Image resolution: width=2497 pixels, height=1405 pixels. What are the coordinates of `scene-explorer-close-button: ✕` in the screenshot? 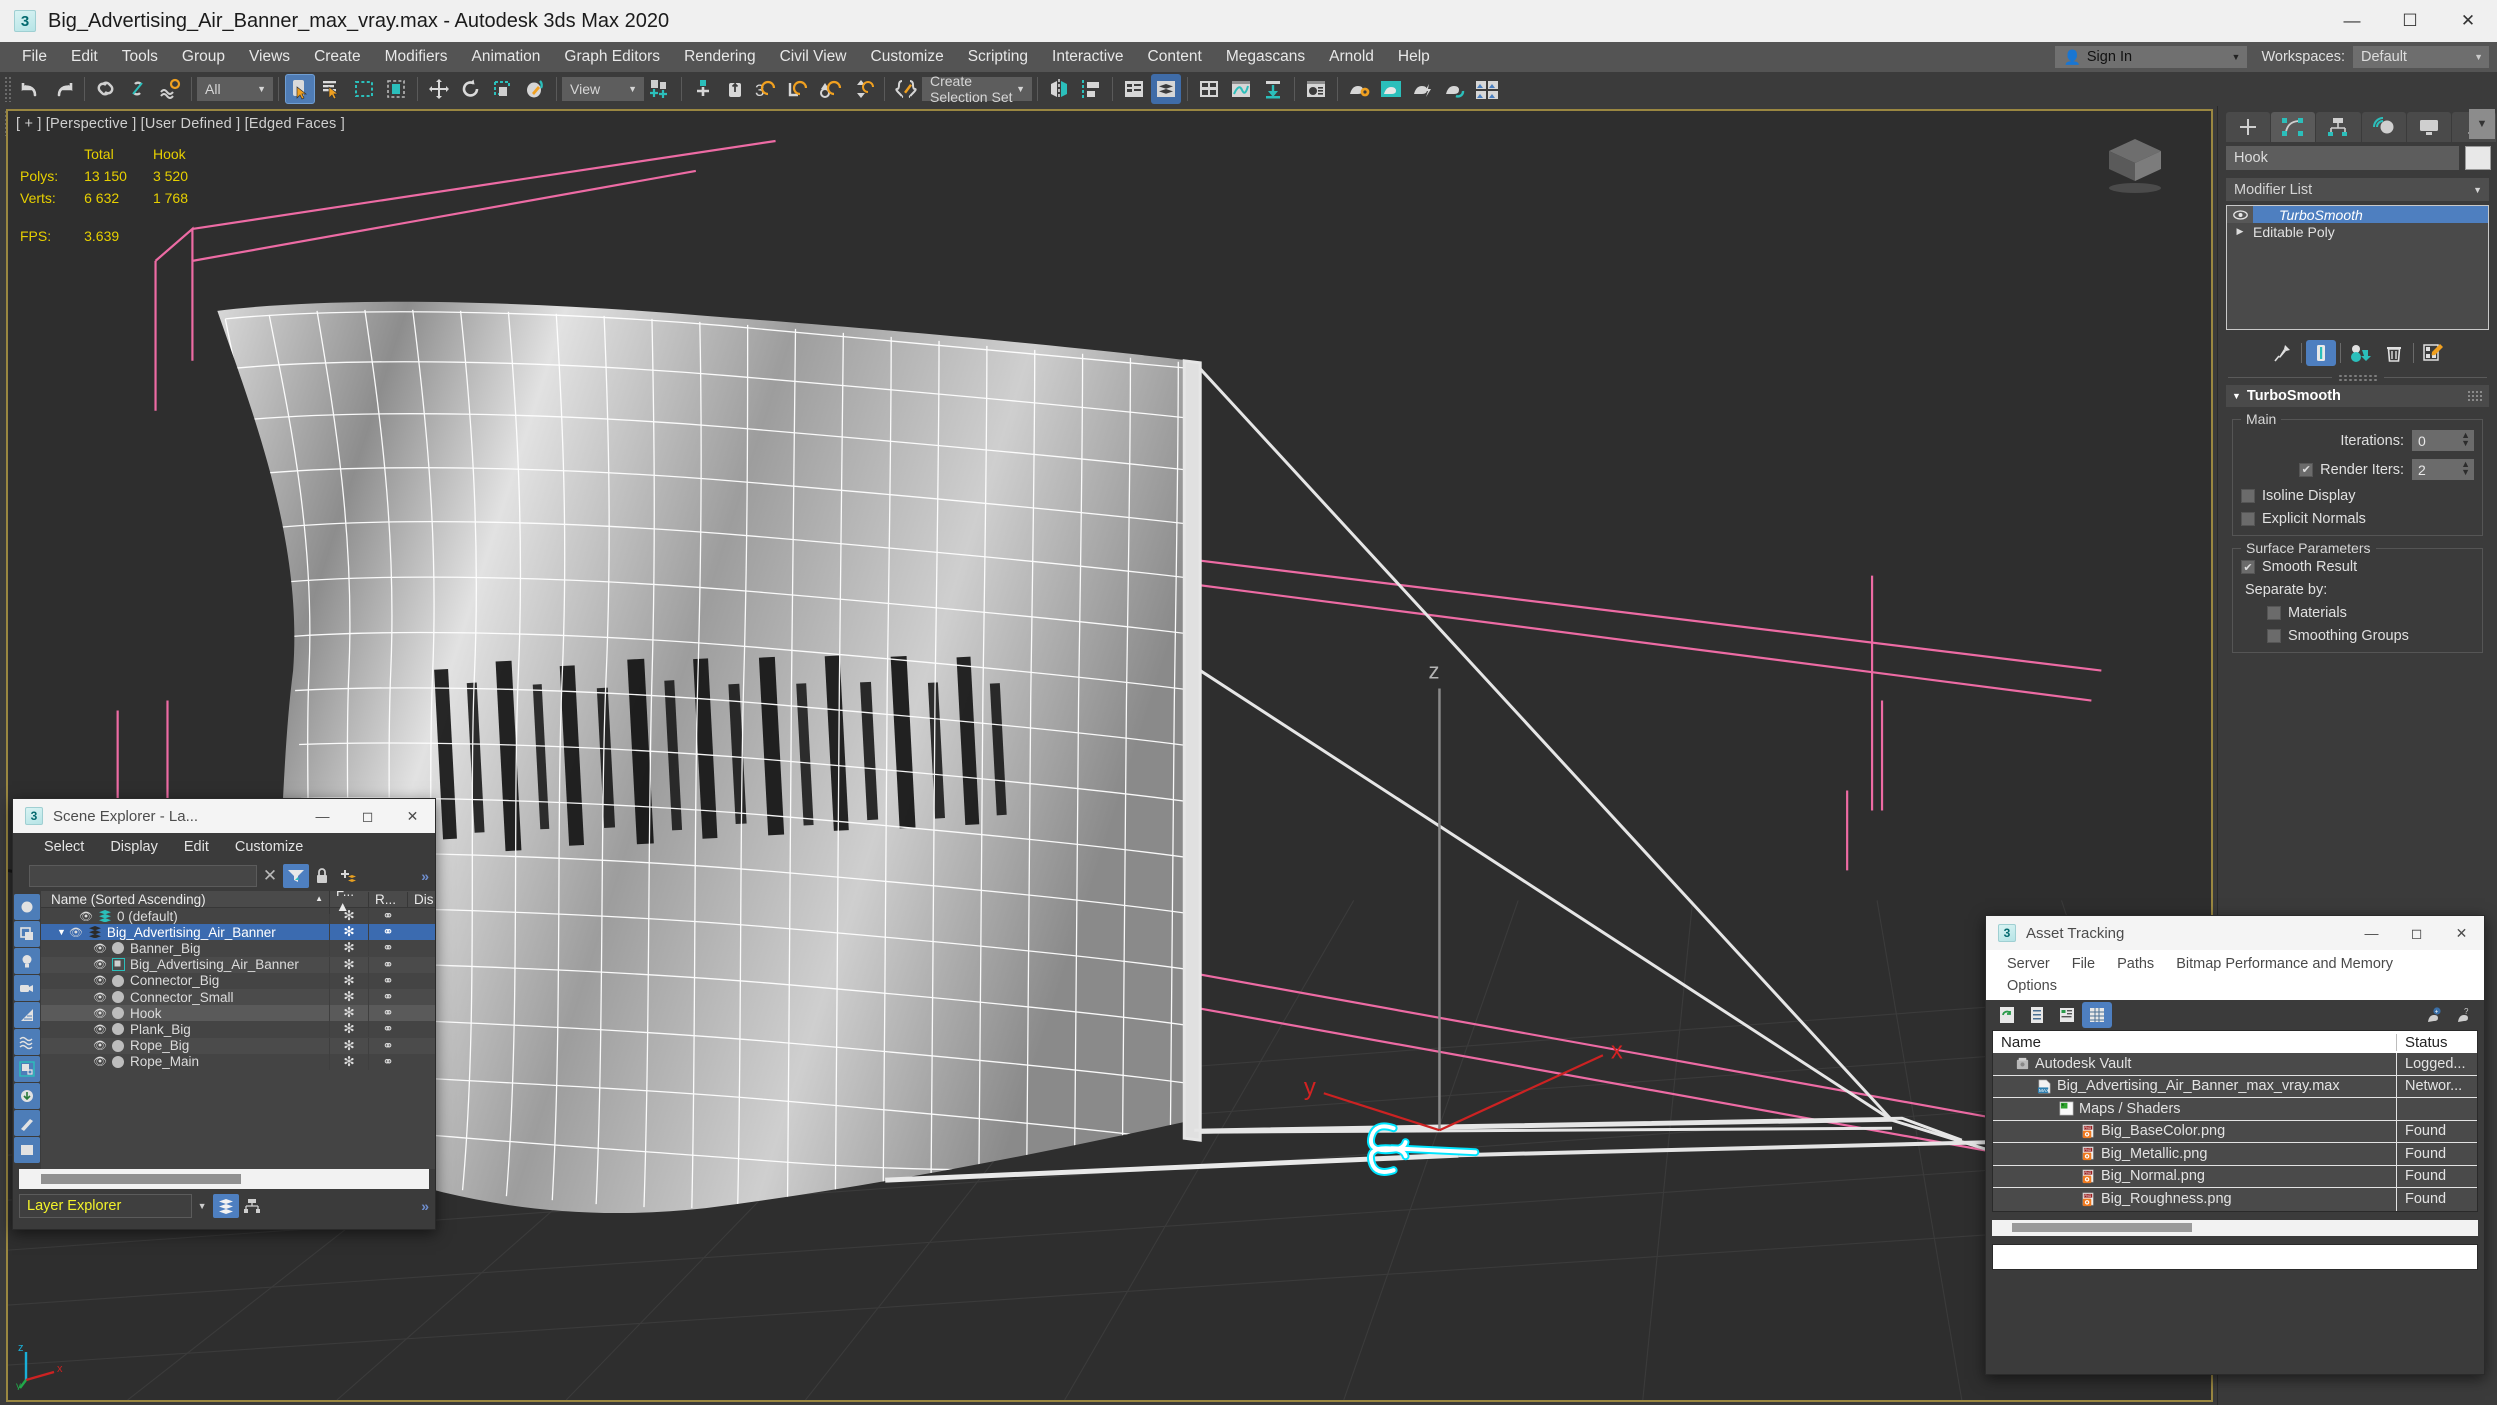 It's located at (412, 816).